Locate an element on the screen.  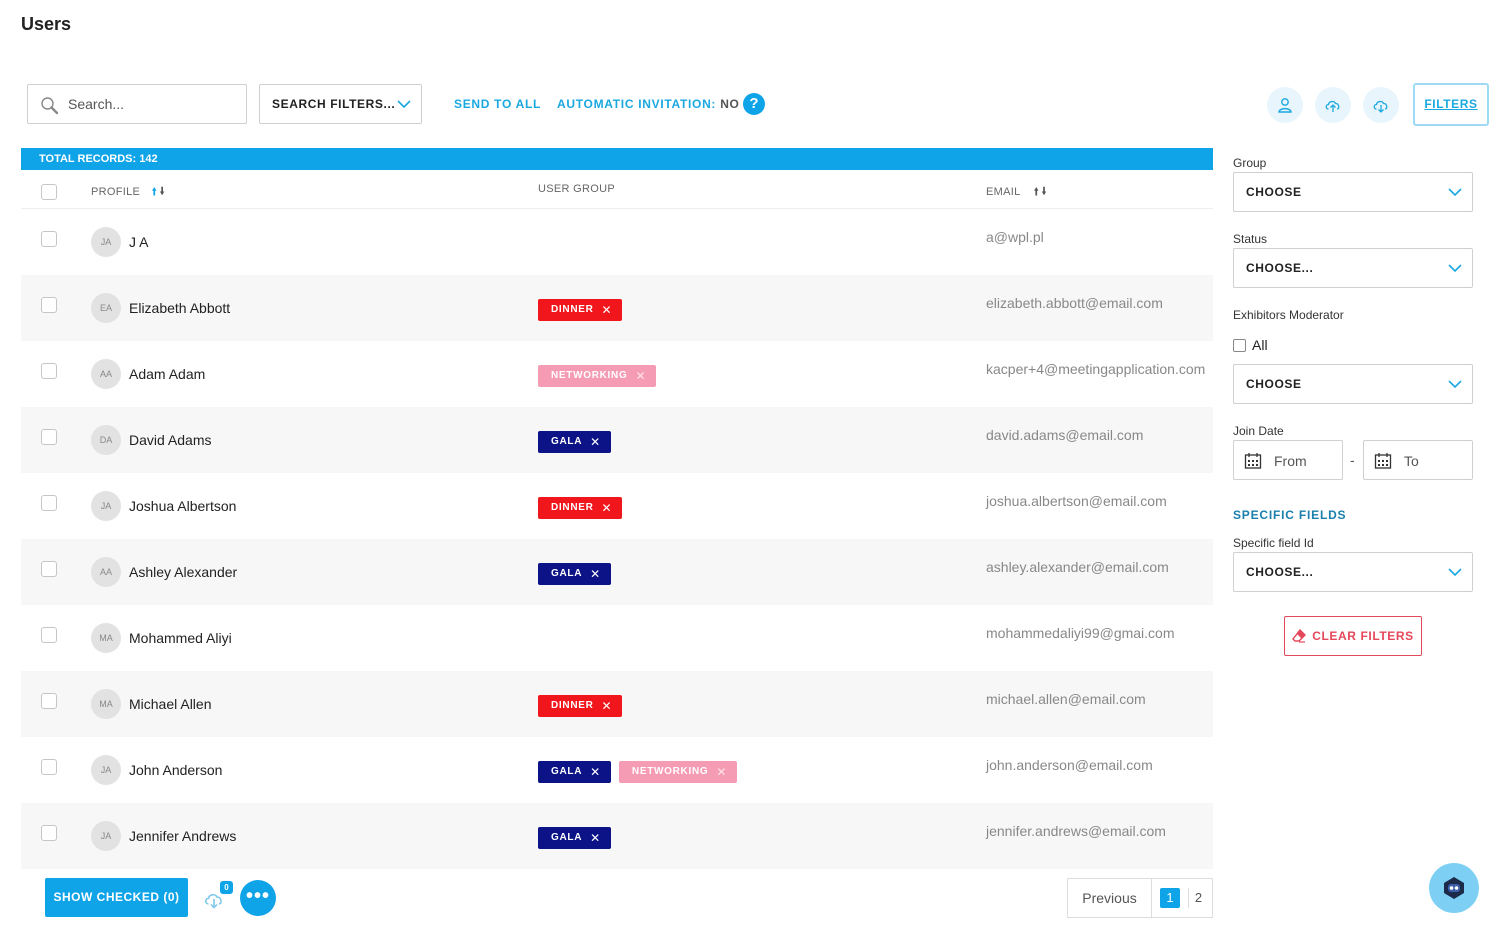
join-date-label: Join Date is located at coordinates (1258, 431).